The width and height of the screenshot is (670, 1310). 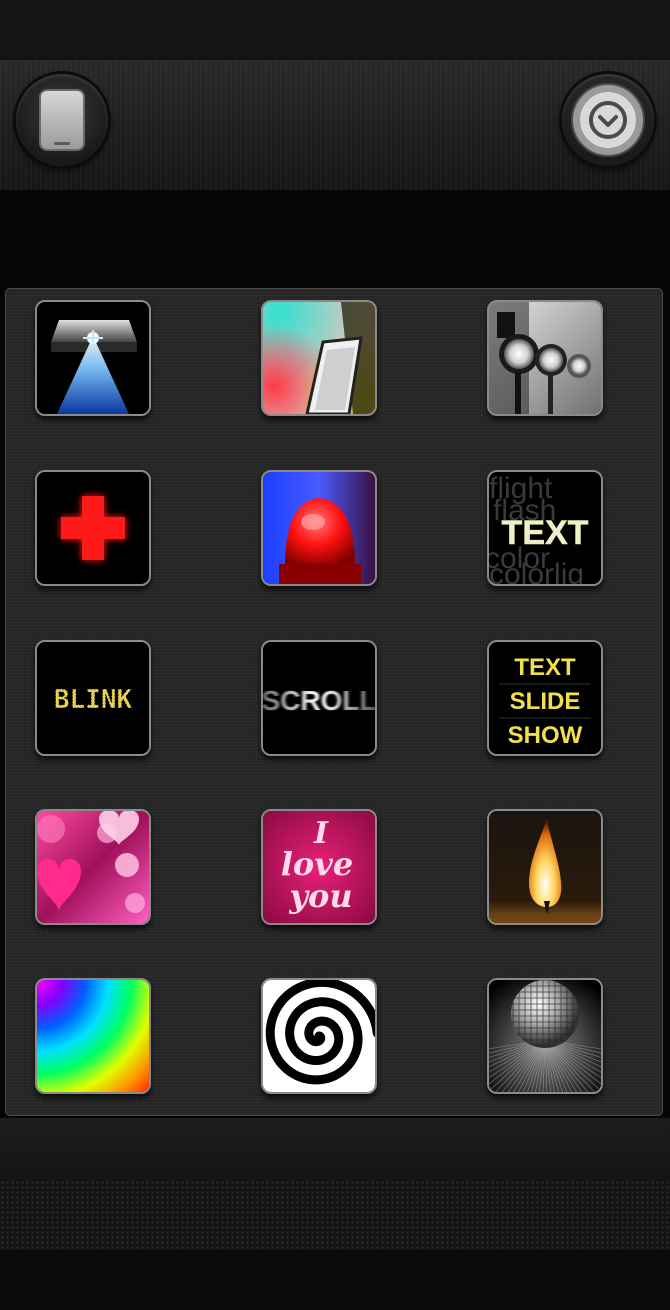 I want to click on scroll-label: SCROLL, so click(x=319, y=700).